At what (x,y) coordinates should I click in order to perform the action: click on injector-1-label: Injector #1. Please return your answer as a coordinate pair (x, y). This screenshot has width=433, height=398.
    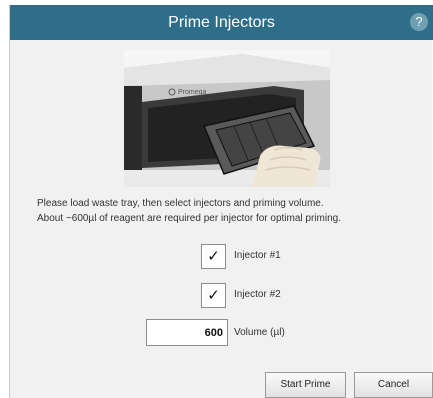
    Looking at the image, I should click on (257, 255).